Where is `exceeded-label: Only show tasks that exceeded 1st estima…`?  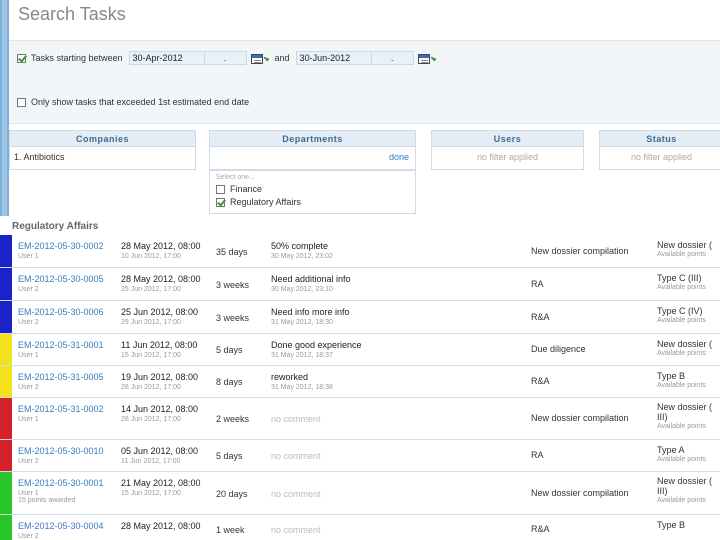
exceeded-label: Only show tasks that exceeded 1st estima… is located at coordinates (140, 102).